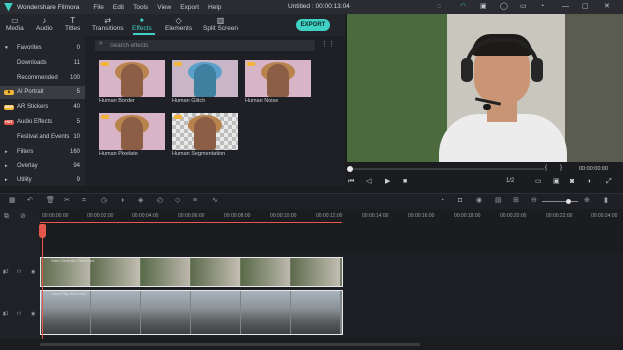 Image resolution: width=623 pixels, height=350 pixels. What do you see at coordinates (561, 168) in the screenshot?
I see `mark-out-icon: }` at bounding box center [561, 168].